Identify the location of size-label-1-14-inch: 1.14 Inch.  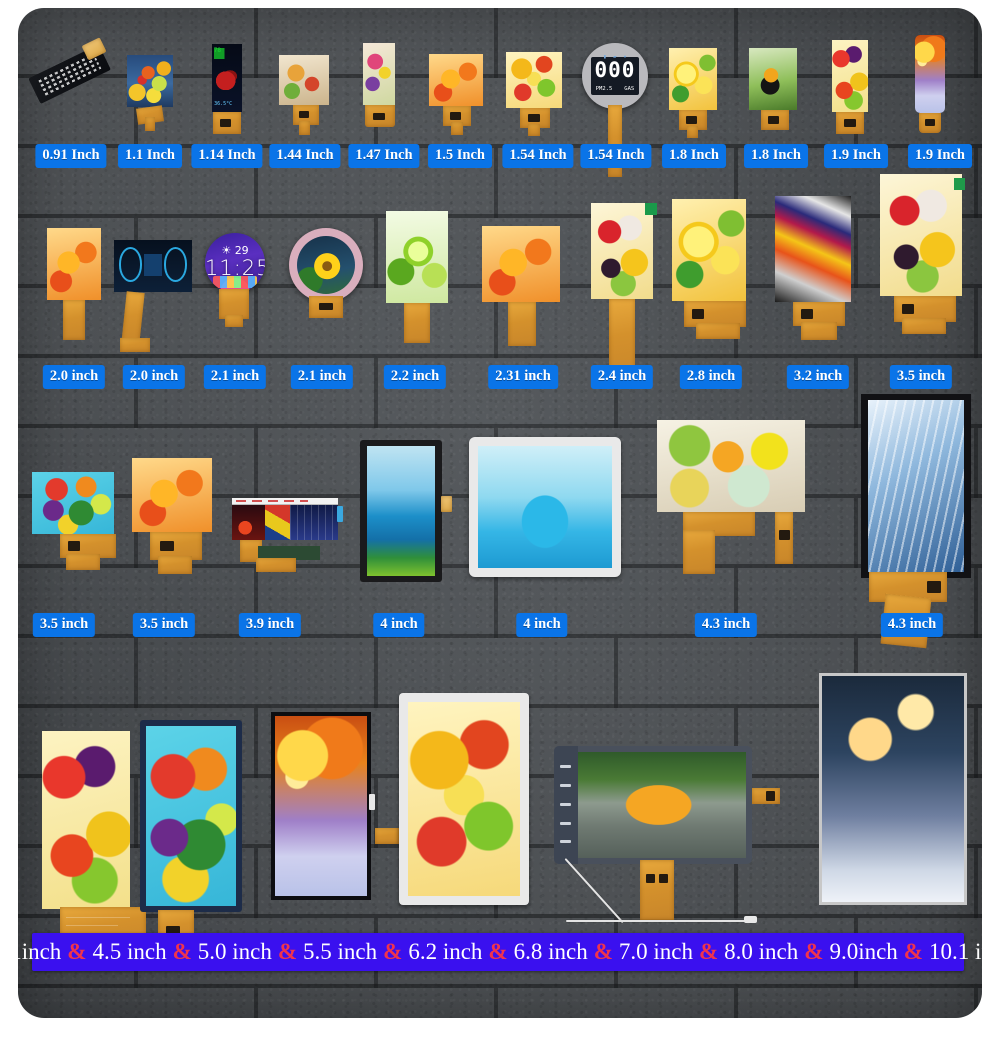
(227, 156).